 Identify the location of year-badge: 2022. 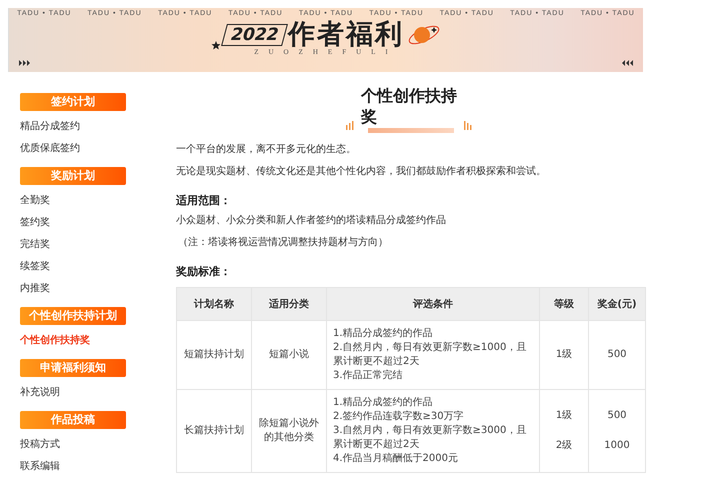
(254, 35).